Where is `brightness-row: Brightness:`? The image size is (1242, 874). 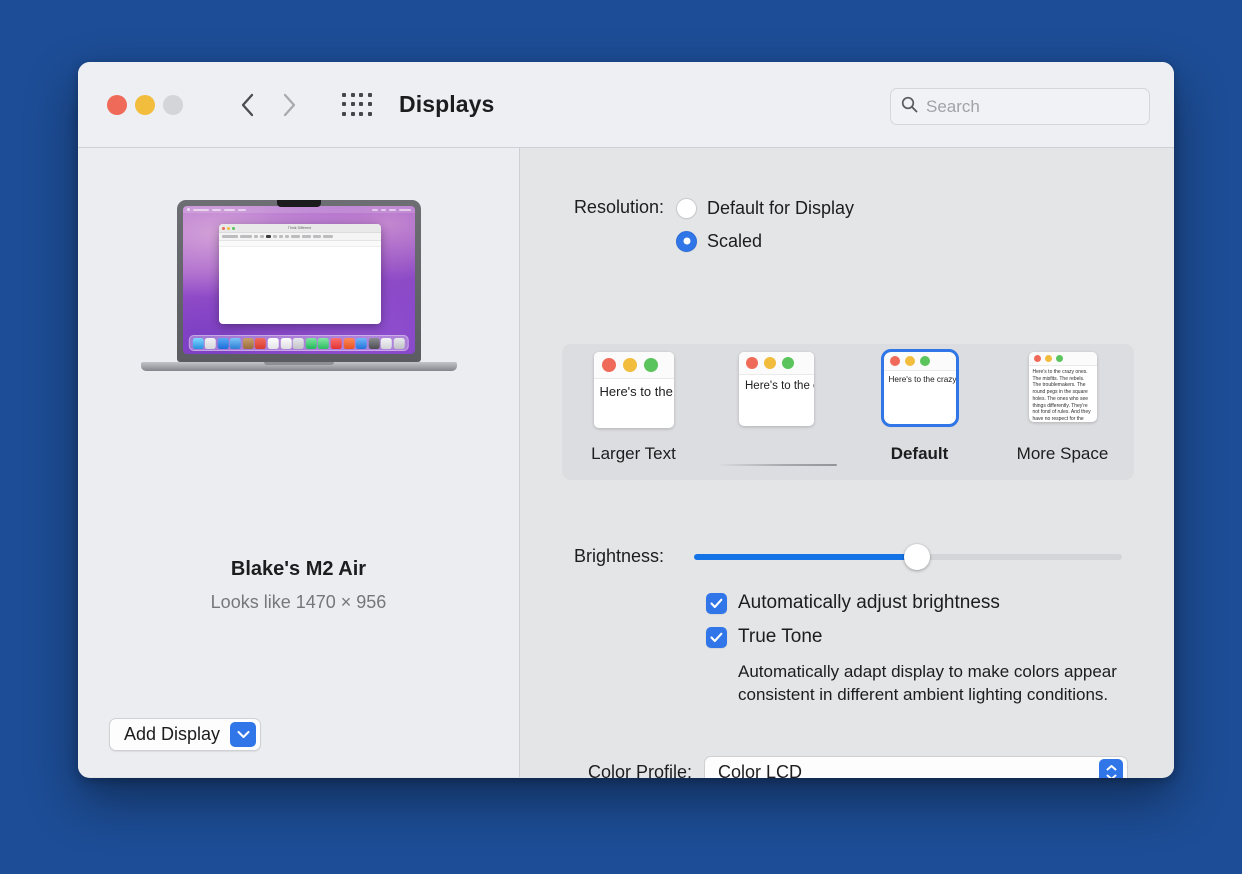
brightness-row: Brightness: is located at coordinates (851, 556).